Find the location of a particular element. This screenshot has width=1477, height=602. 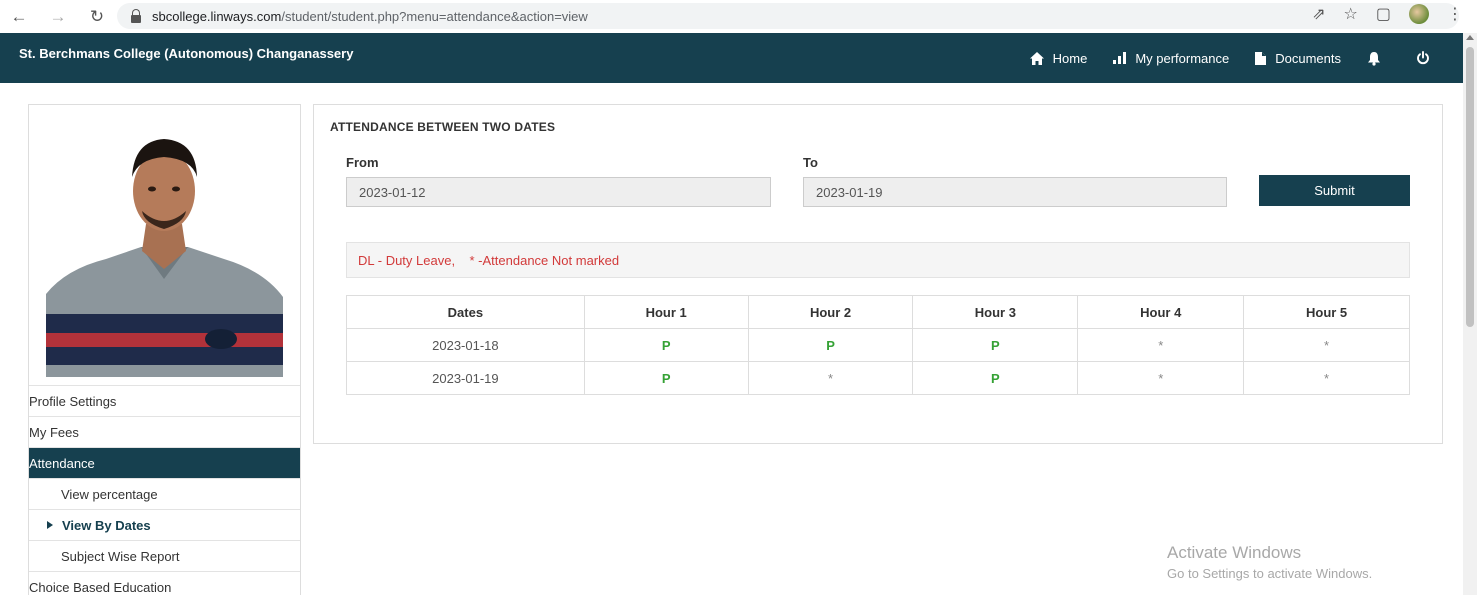

table-header-row: Dates Hour 1 Hour 2 Hour 3 Hour 4 Hour 5 is located at coordinates (878, 312).